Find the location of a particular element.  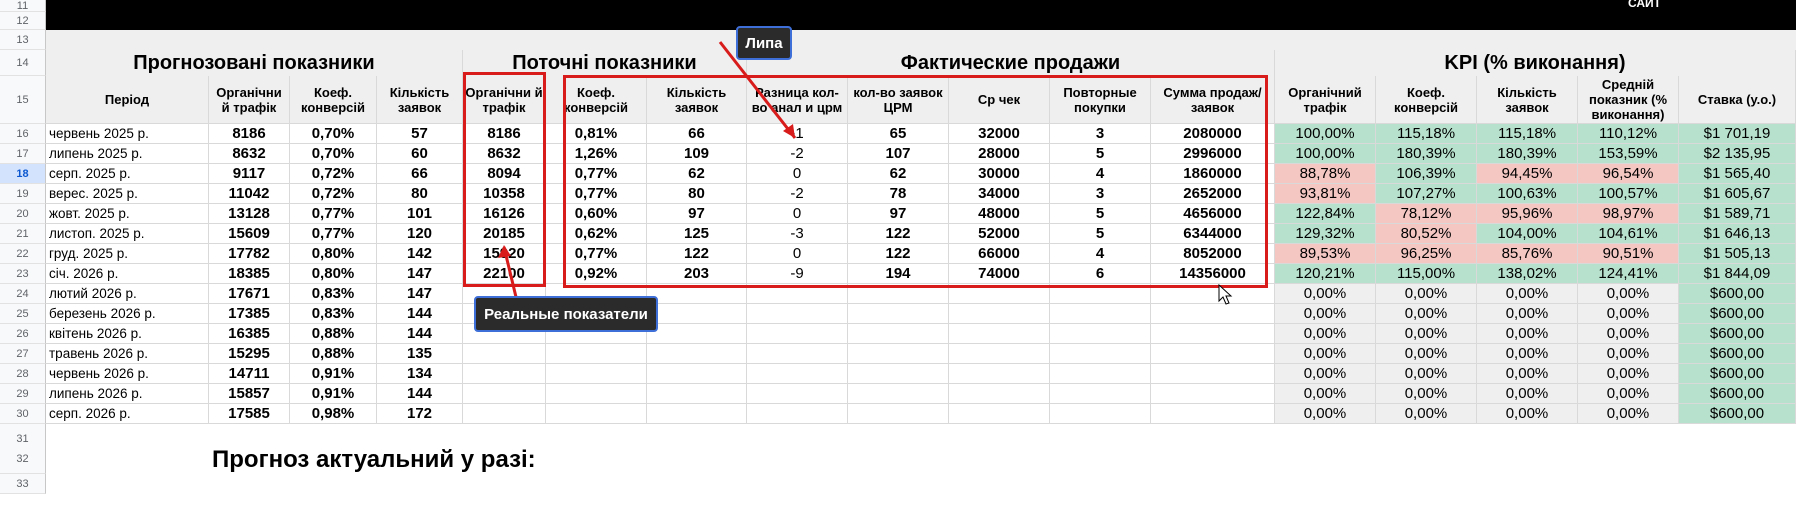

cell-c_traffic: 8094 is located at coordinates (504, 174).